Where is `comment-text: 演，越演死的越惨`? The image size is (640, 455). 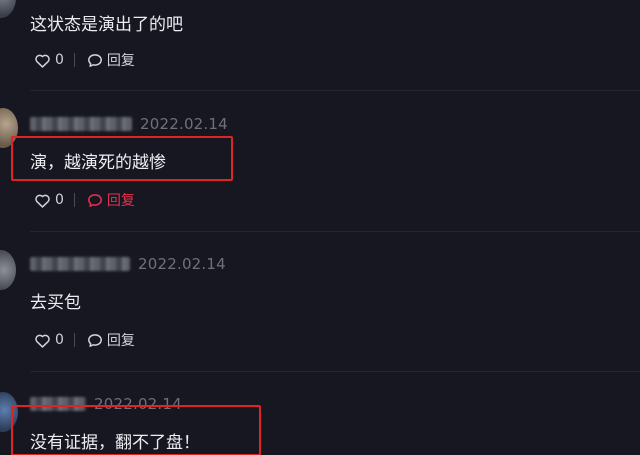
comment-text: 演，越演死的越惨 is located at coordinates (98, 163).